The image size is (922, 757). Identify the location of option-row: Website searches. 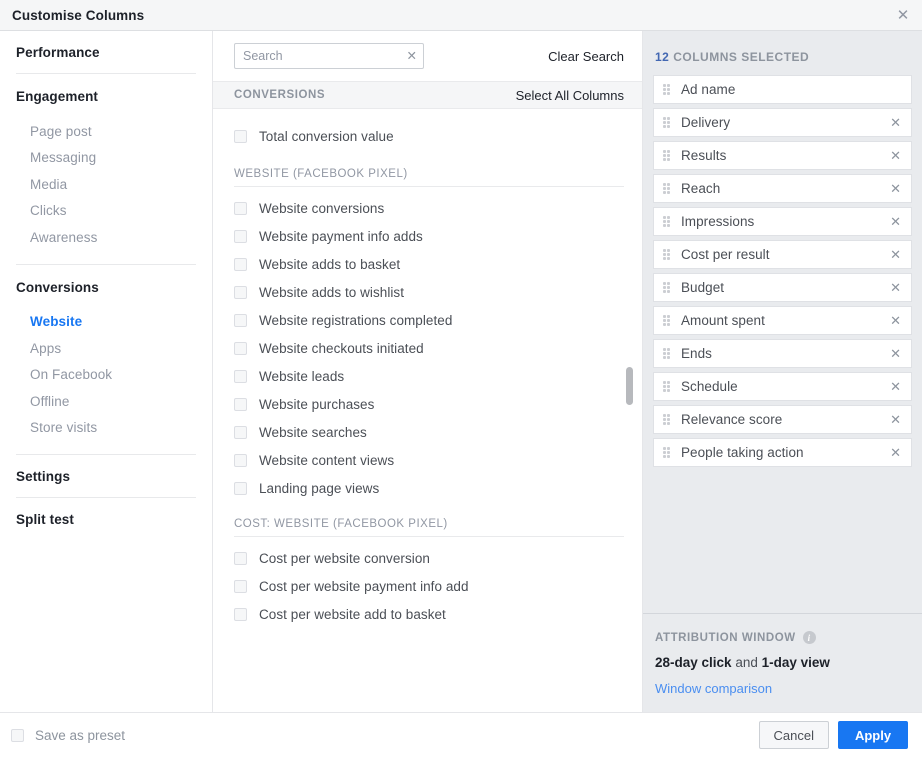
(429, 432).